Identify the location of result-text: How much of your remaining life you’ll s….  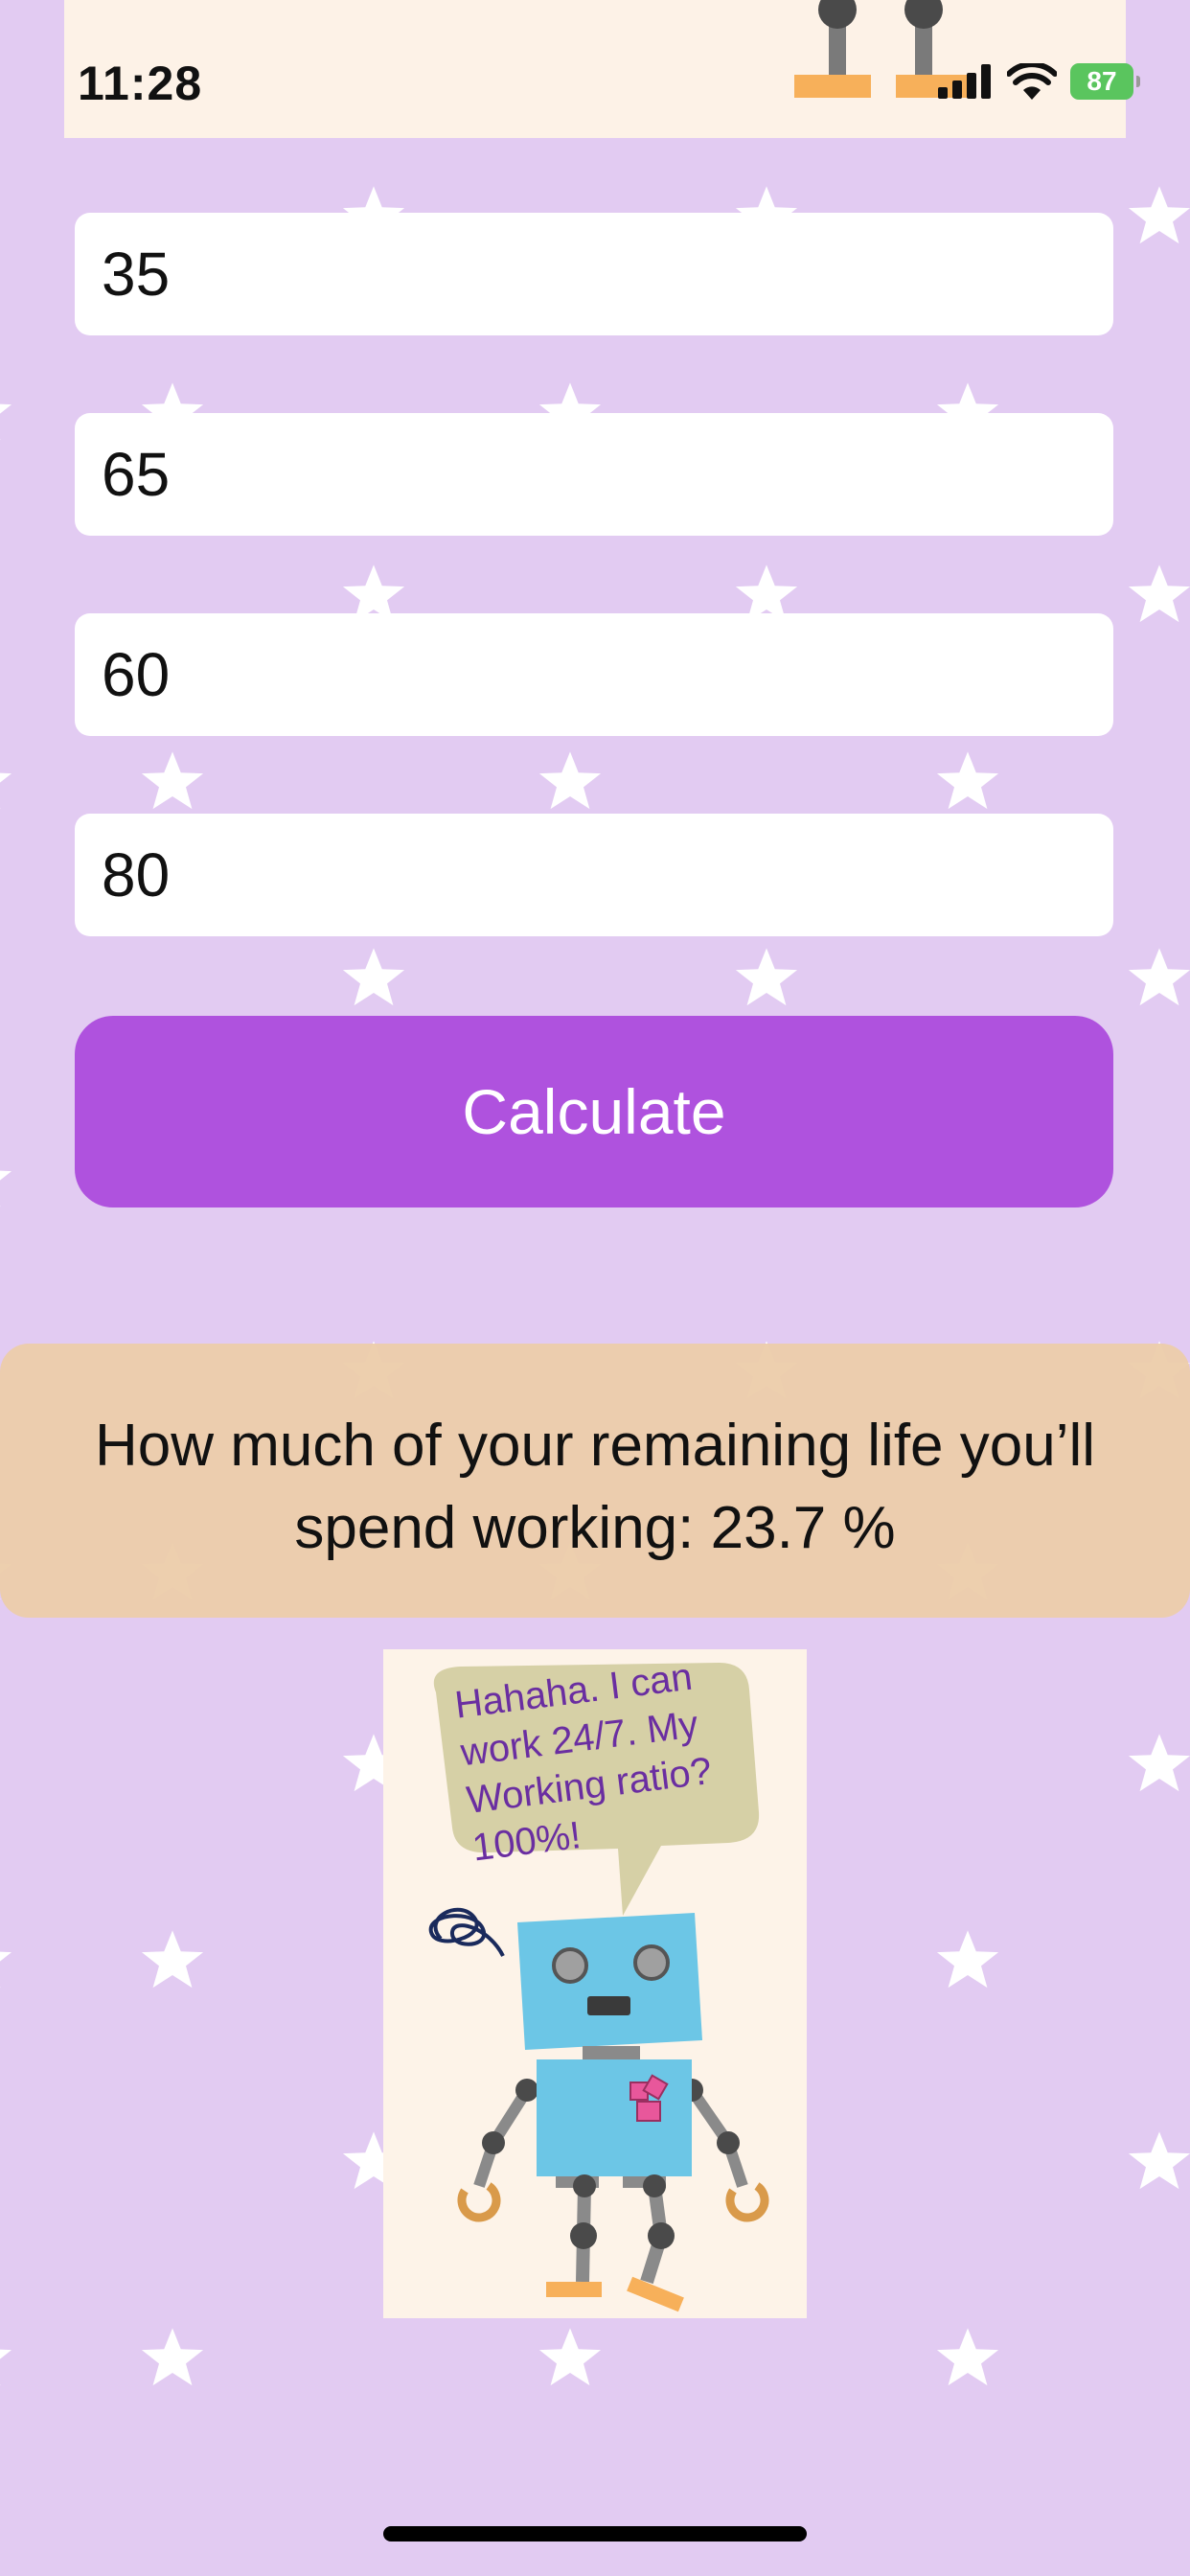
(595, 1487).